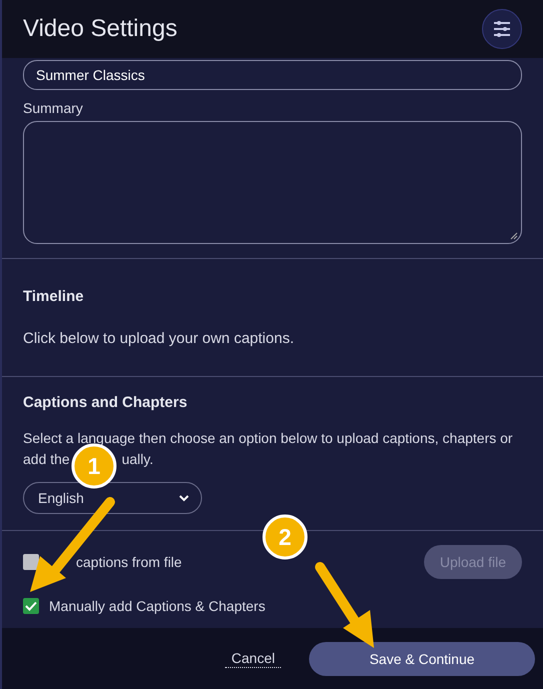 The height and width of the screenshot is (689, 543). I want to click on instructions-text: ually., so click(138, 459).